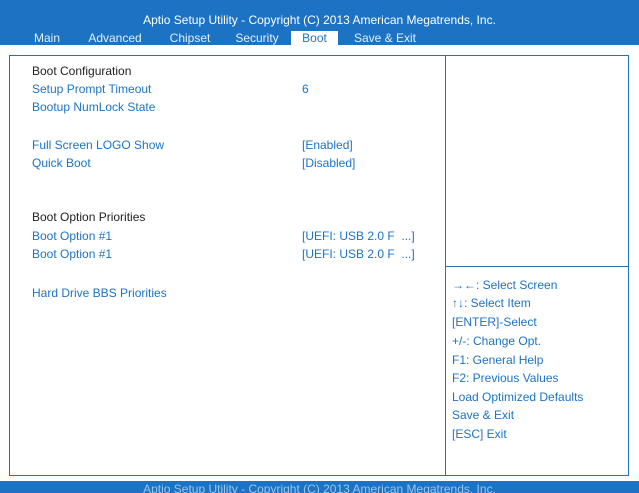 The width and height of the screenshot is (639, 493). Describe the element at coordinates (61, 163) in the screenshot. I see `quick-boot-label: Quick Boot` at that location.